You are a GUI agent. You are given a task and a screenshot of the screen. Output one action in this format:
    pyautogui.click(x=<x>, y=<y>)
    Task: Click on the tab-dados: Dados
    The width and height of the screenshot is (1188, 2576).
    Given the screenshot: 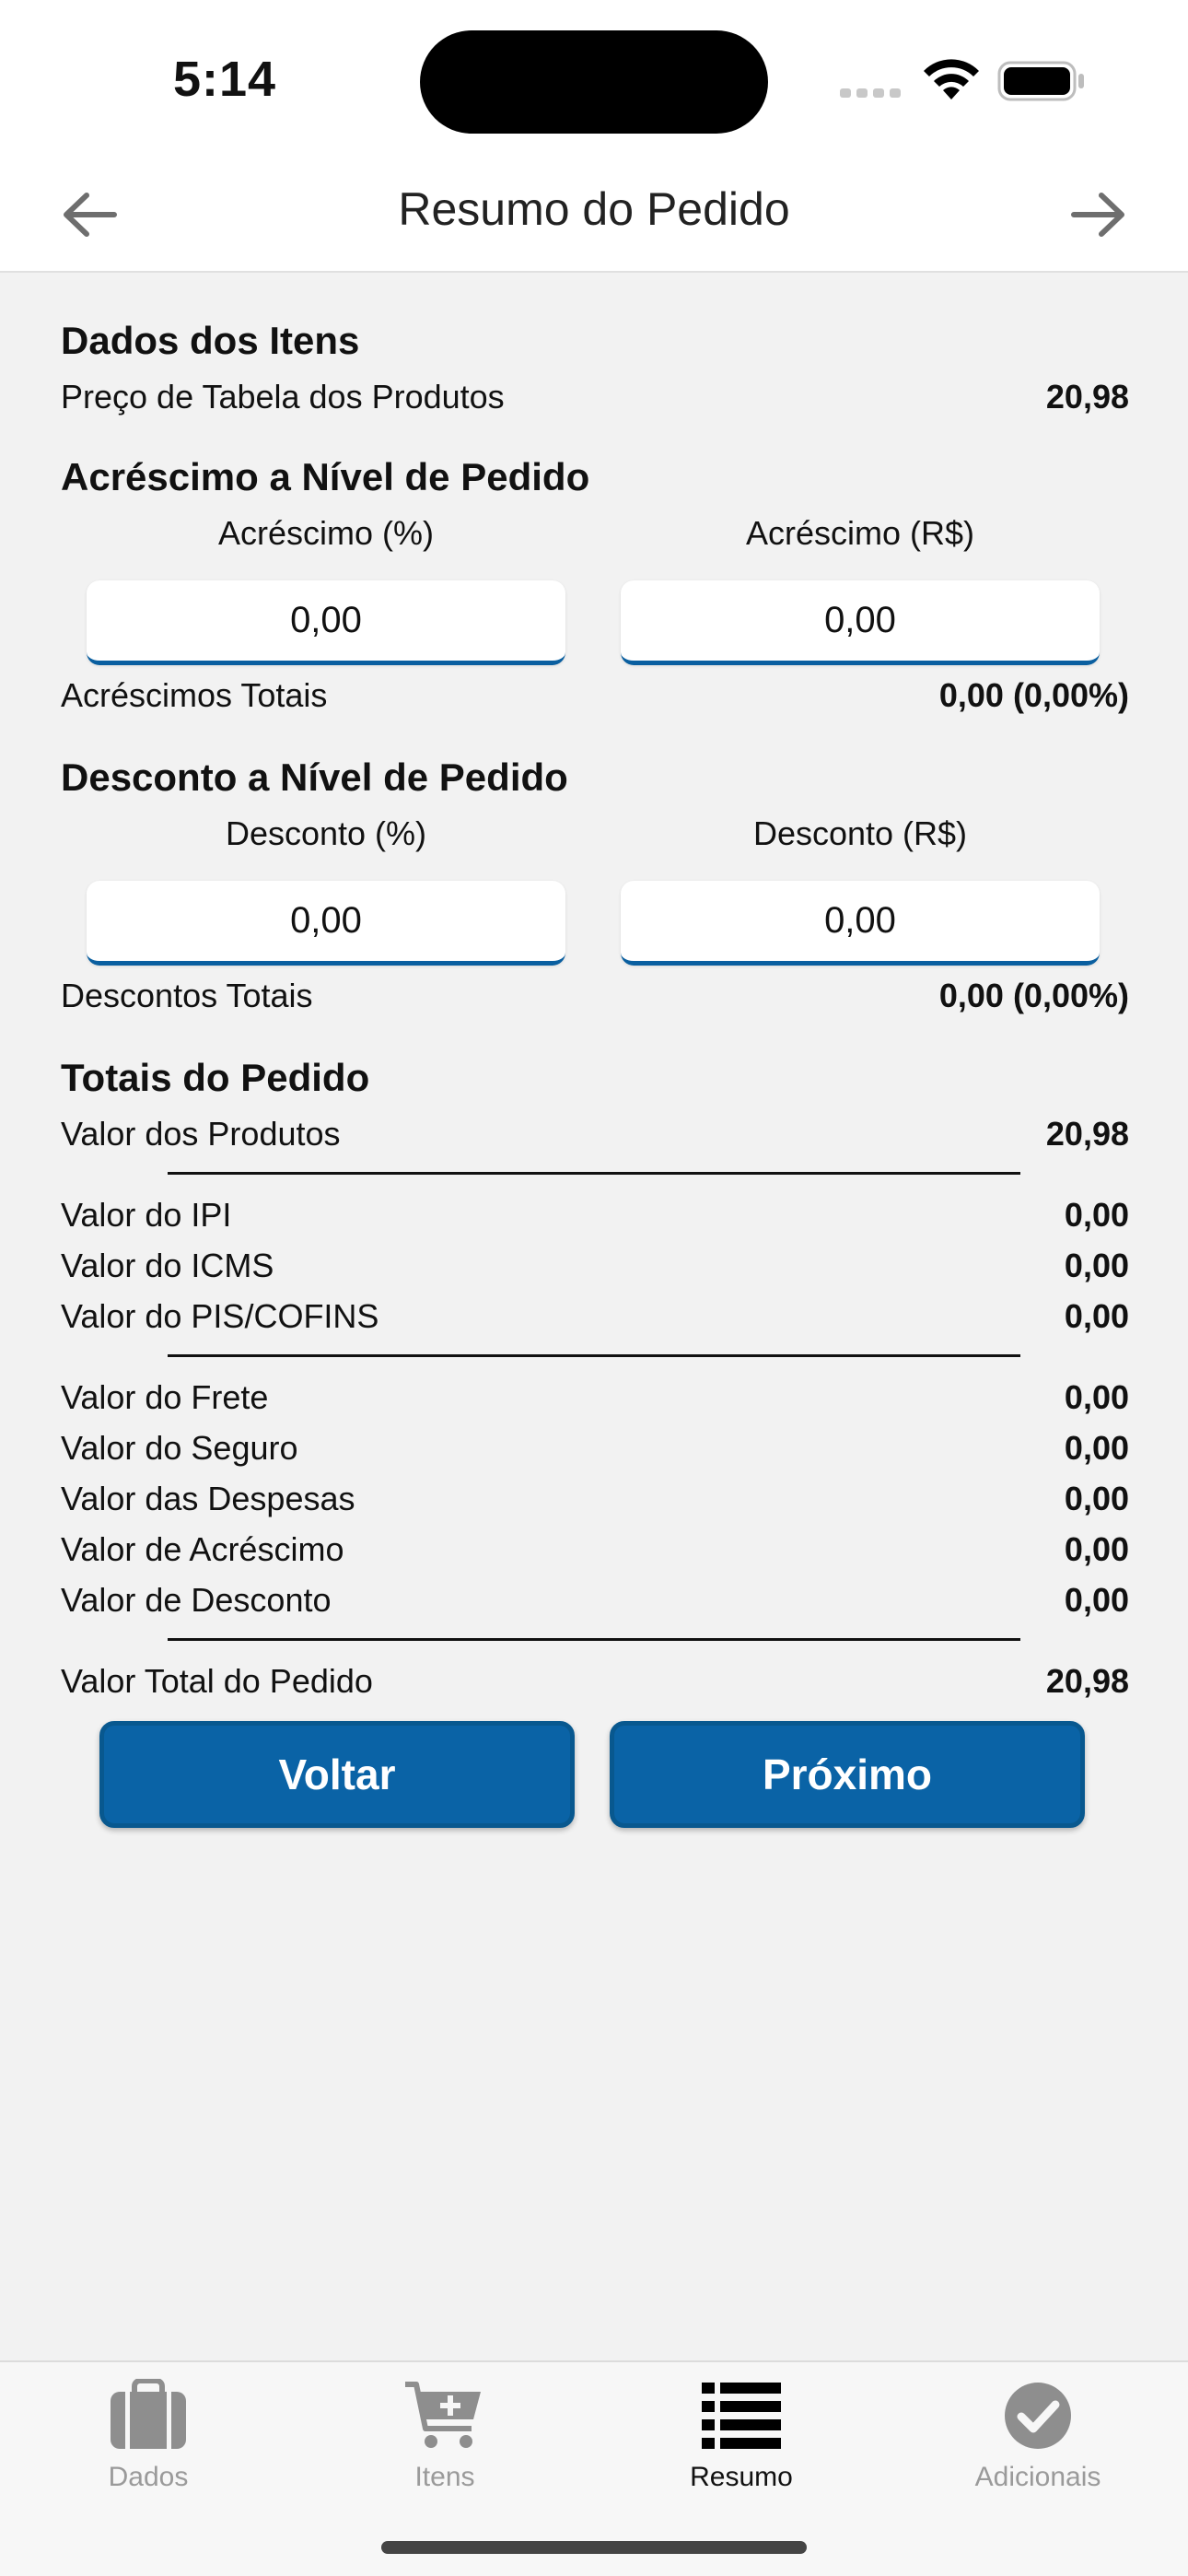 What is the action you would take?
    pyautogui.click(x=148, y=2443)
    